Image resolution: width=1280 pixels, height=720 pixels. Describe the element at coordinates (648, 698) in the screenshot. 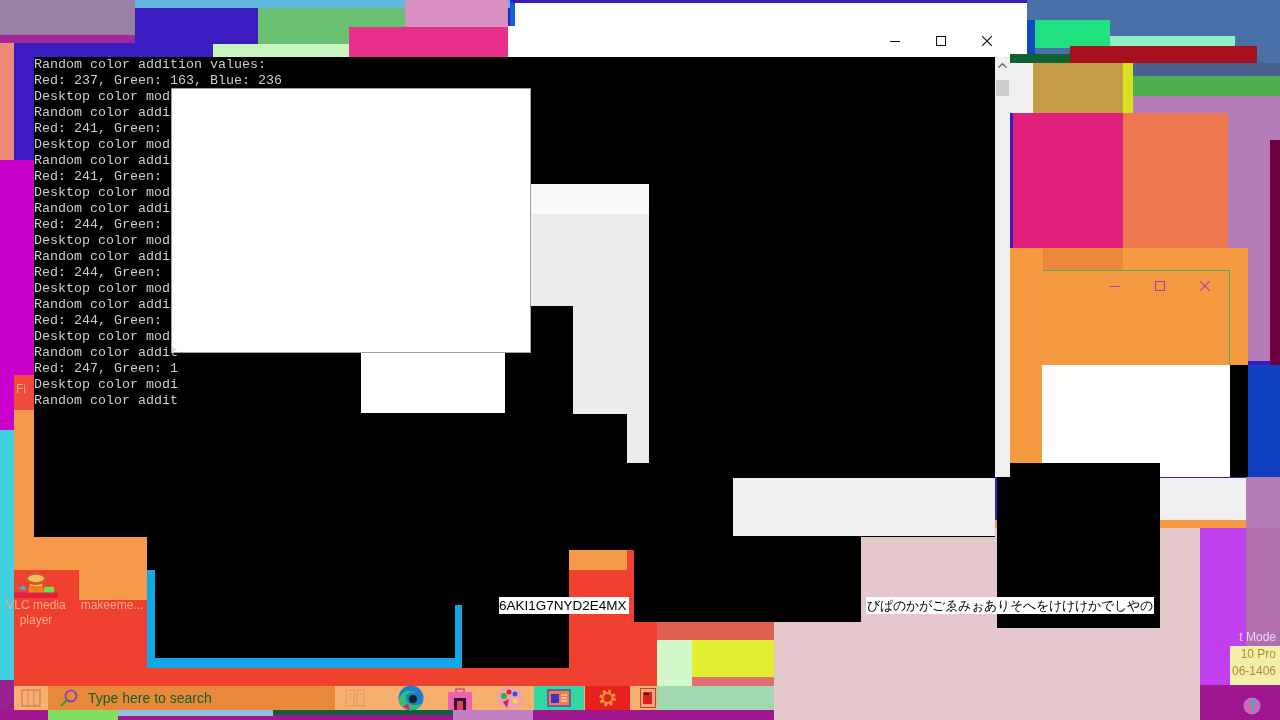

I see `app-icon` at that location.